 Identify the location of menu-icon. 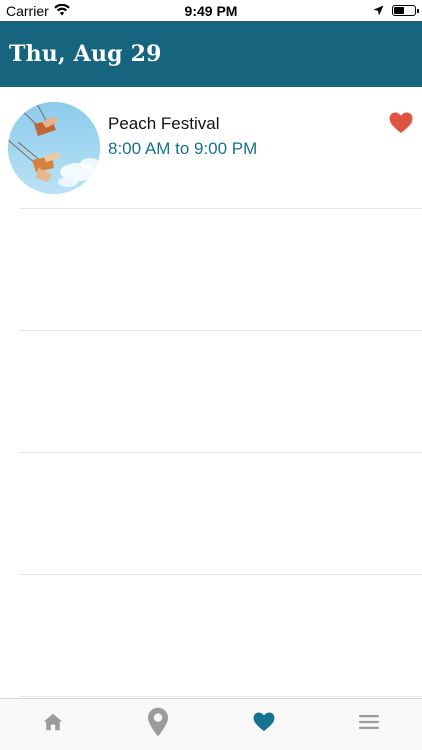
(369, 724).